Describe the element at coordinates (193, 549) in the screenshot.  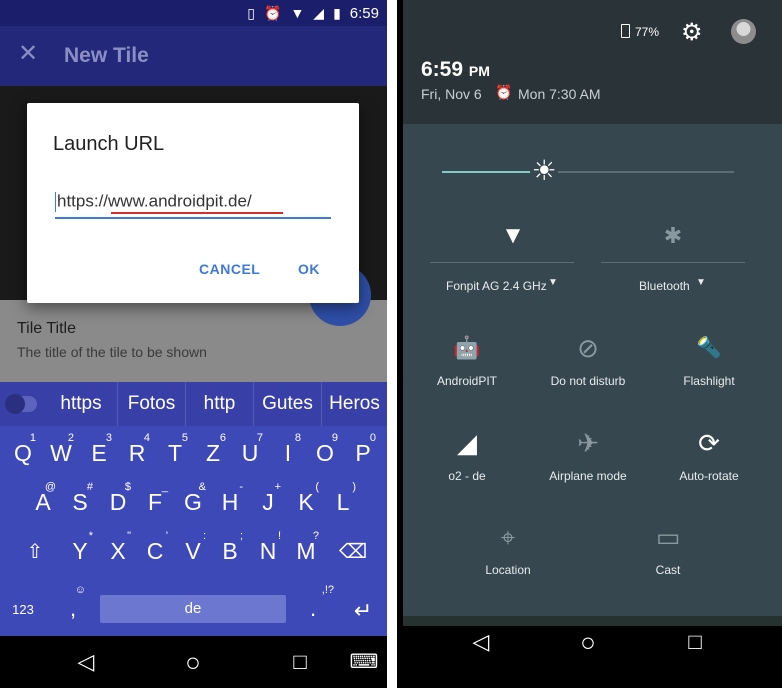
I see `key: :V` at that location.